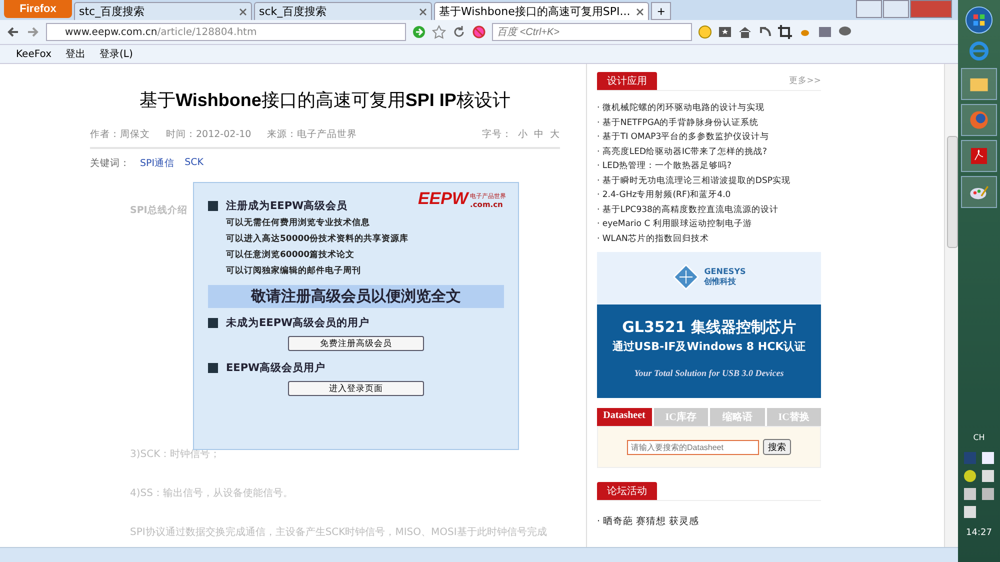  What do you see at coordinates (661, 11) in the screenshot?
I see `new-tab-button: +` at bounding box center [661, 11].